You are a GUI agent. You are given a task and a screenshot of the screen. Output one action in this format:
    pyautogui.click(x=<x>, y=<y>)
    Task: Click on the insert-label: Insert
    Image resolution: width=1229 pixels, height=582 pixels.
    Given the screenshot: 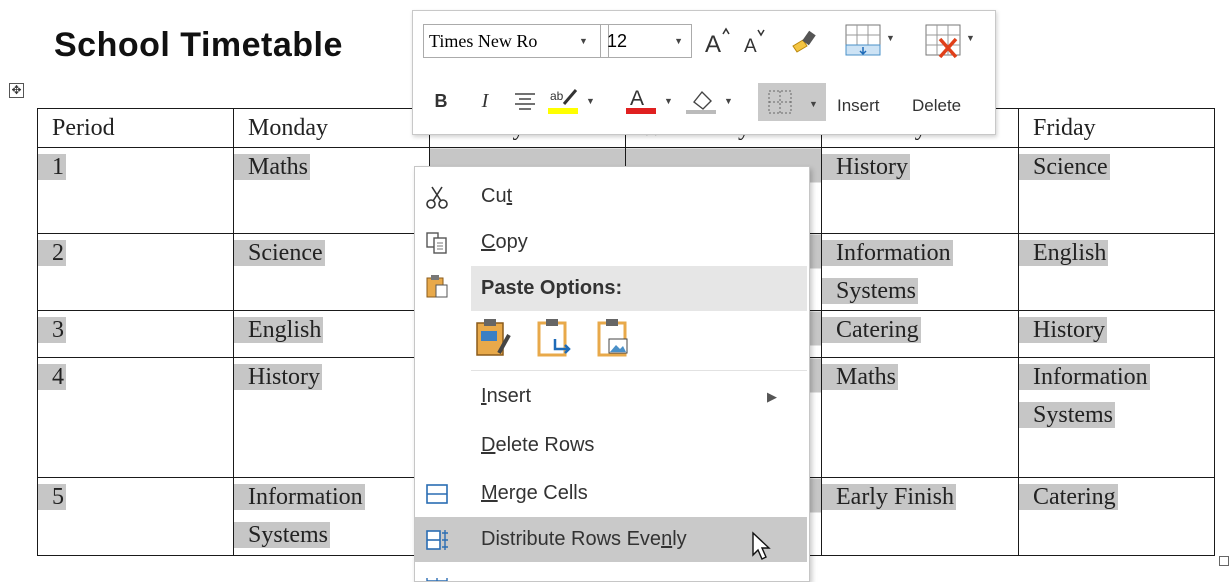 What is the action you would take?
    pyautogui.click(x=858, y=105)
    